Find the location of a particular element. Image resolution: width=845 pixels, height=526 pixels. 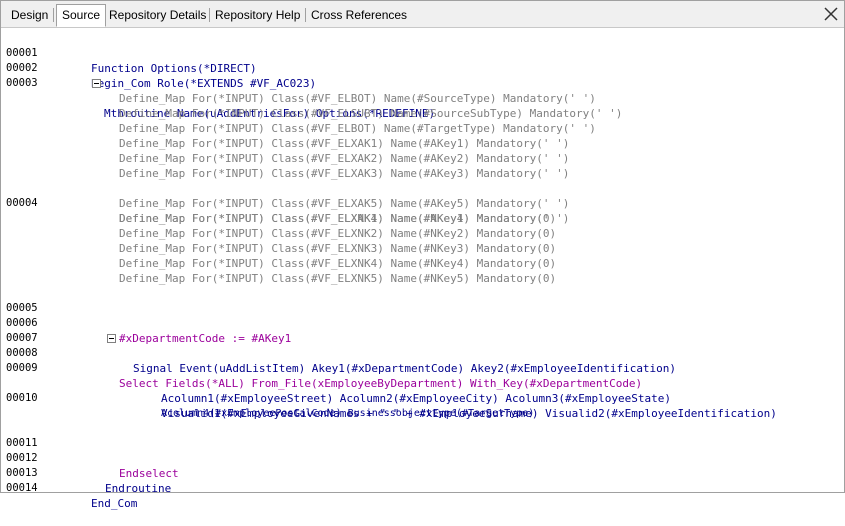

code-text: Function Options(*DIRECT) is located at coordinates (174, 68).